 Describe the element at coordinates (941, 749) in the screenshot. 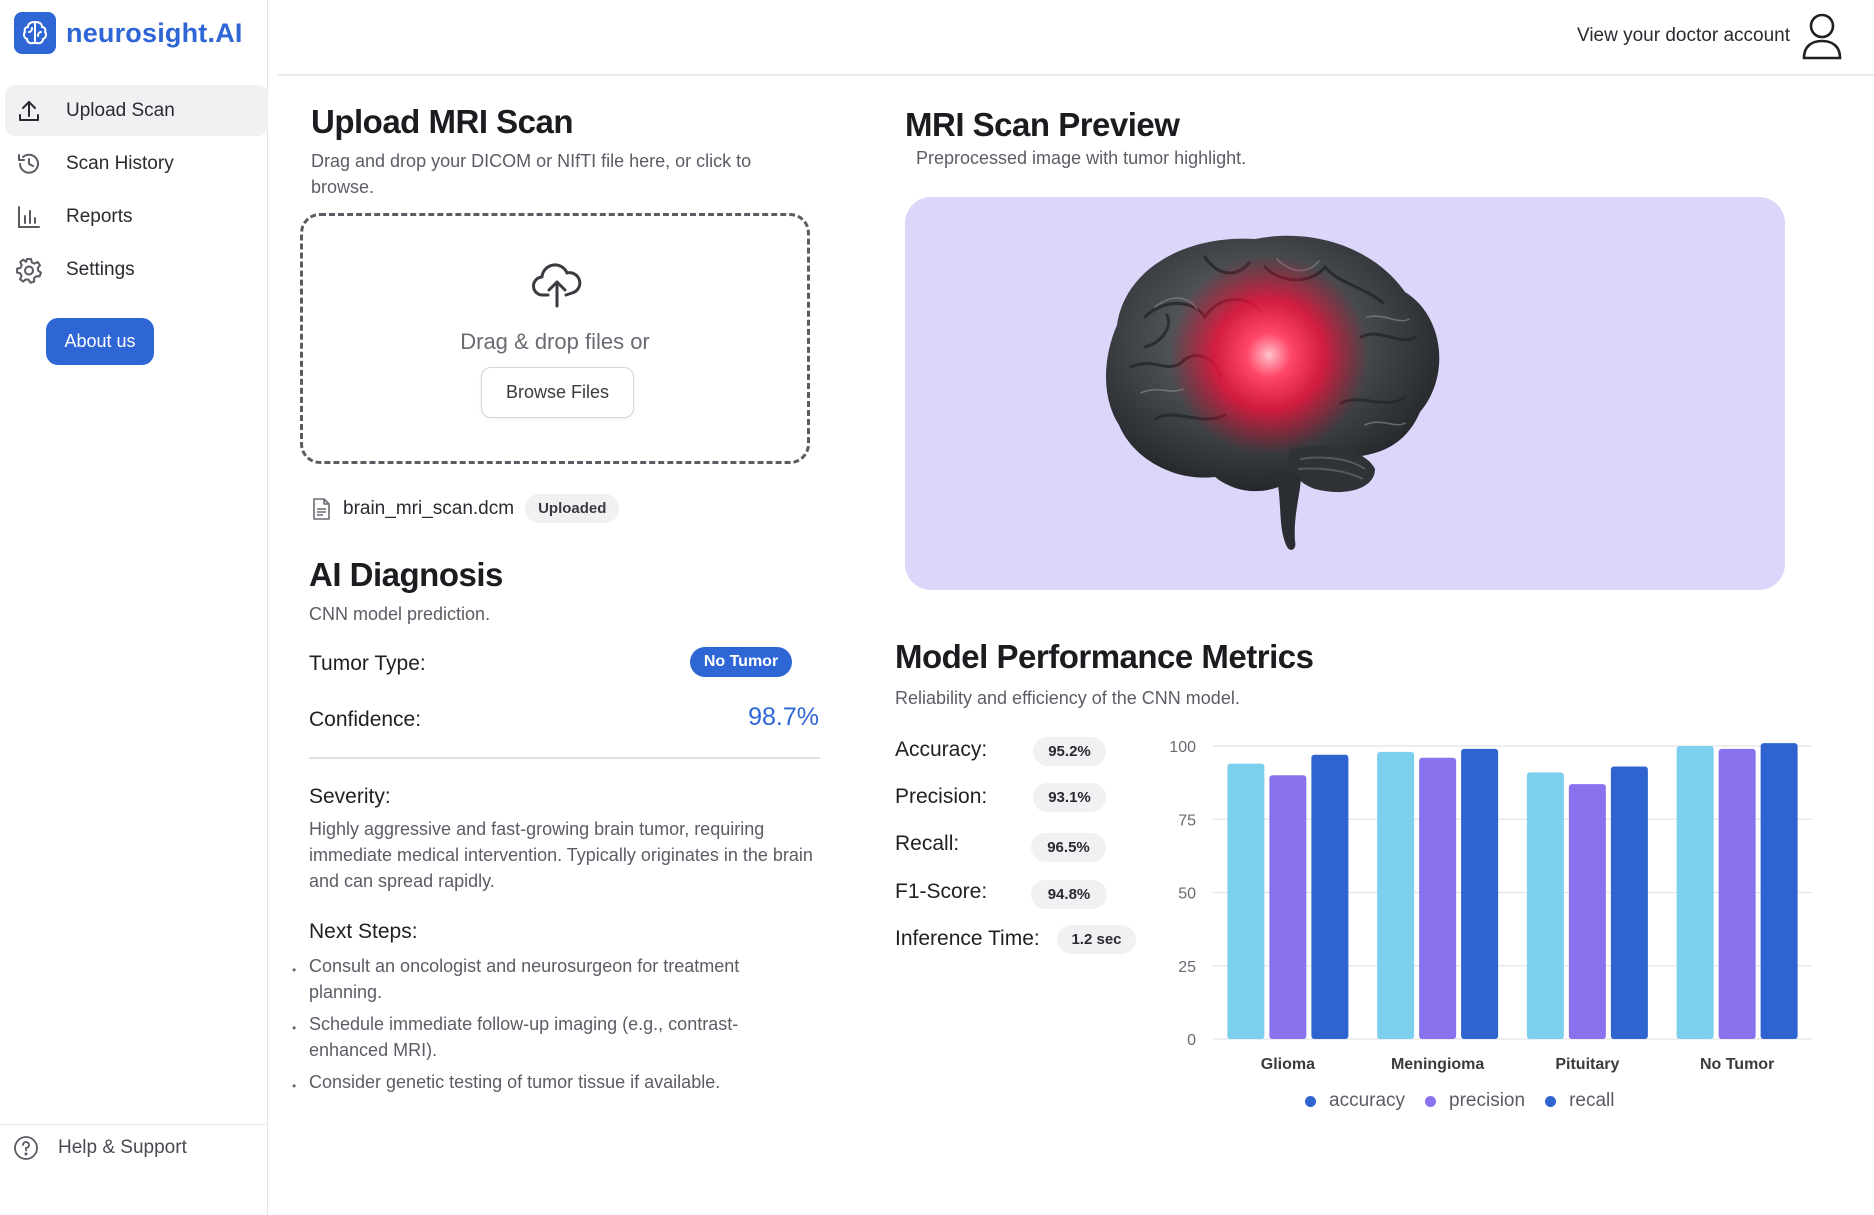

I see `accuracy-label: Accuracy:` at that location.